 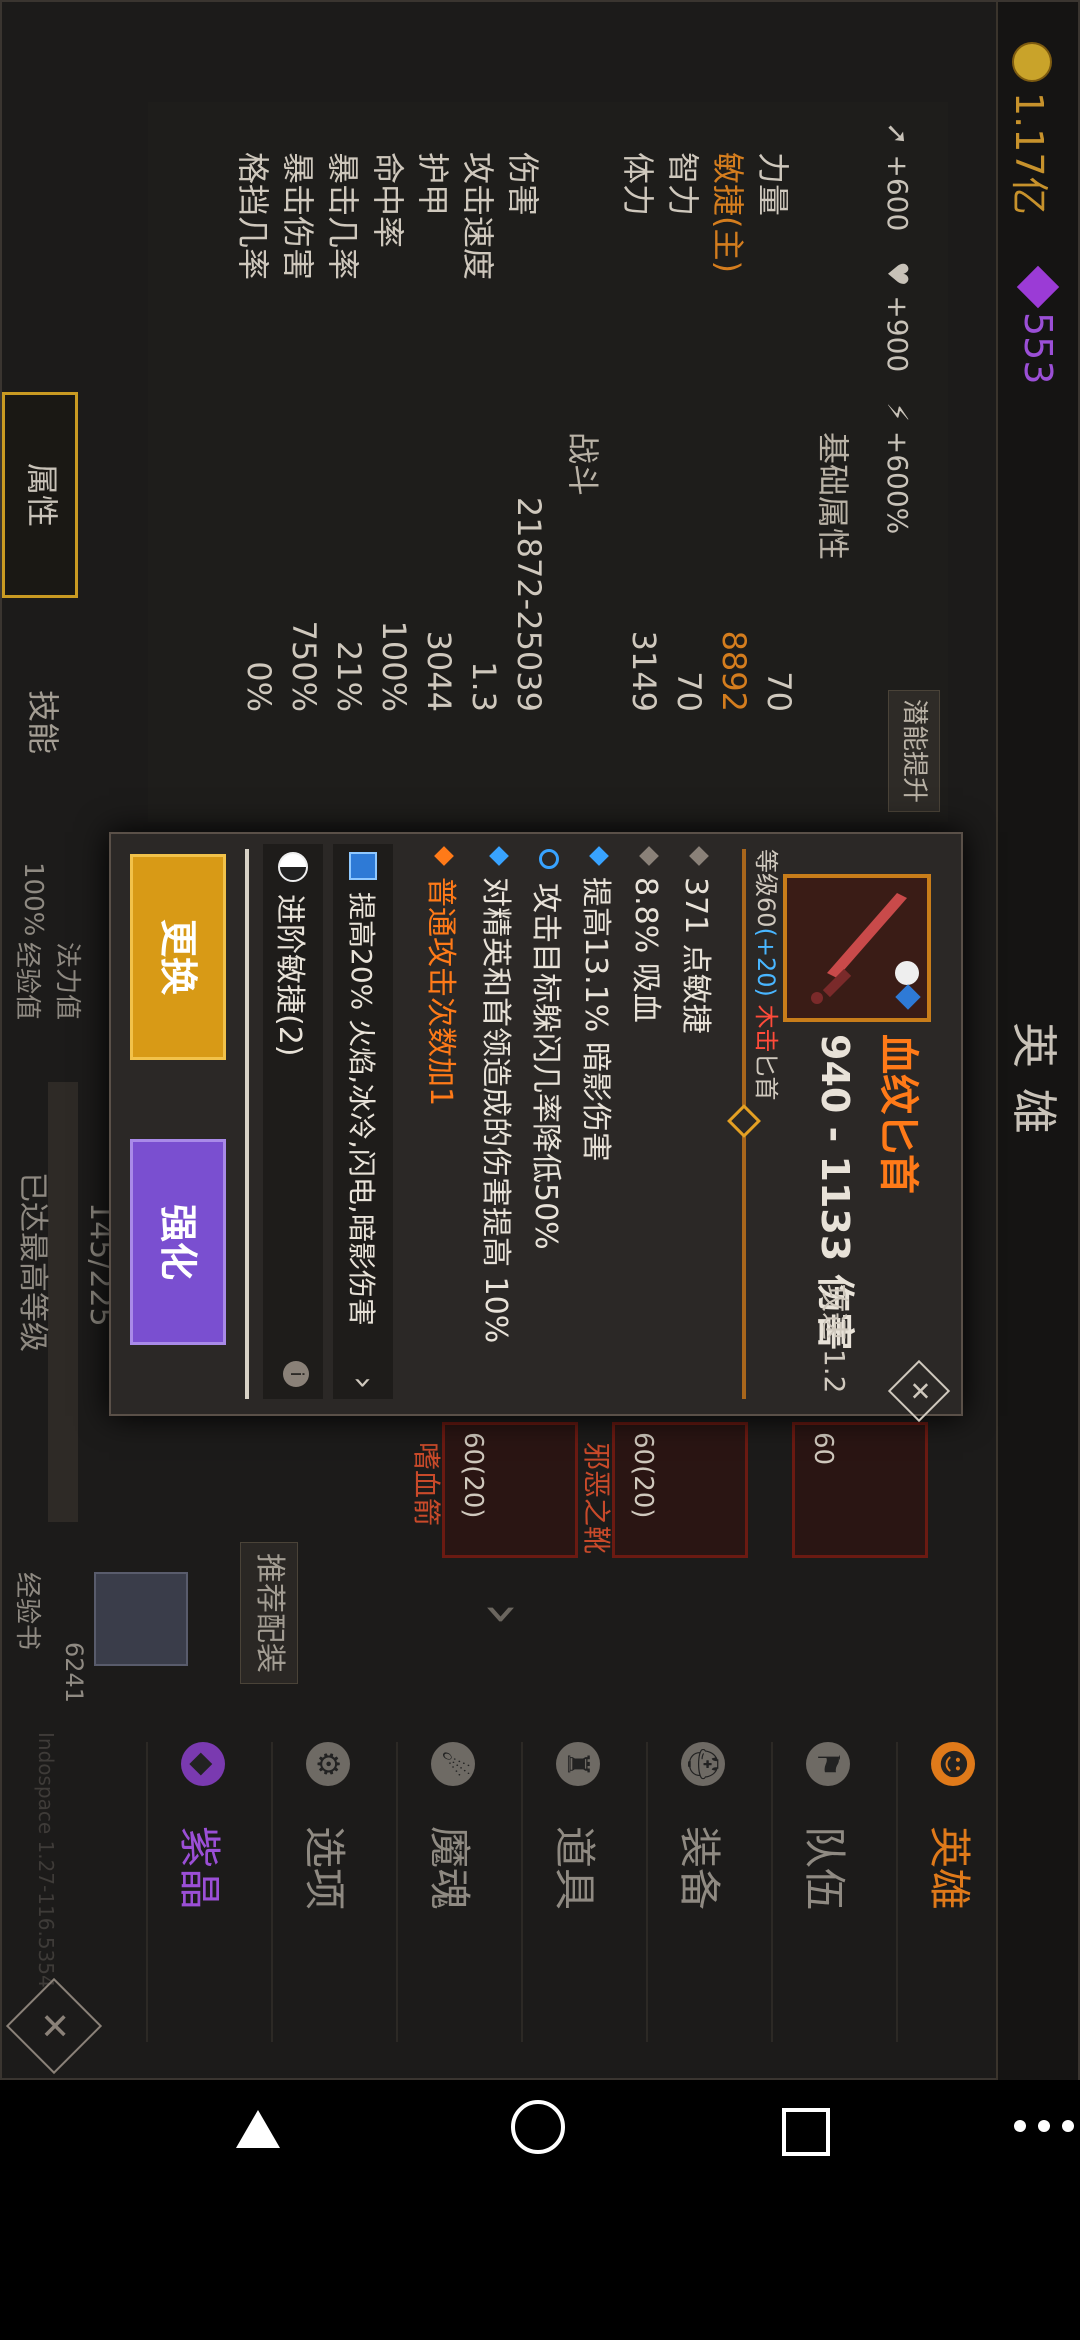 I want to click on item-stat: 对精英和首领造成的伤害提高 10%, so click(x=499, y=1094).